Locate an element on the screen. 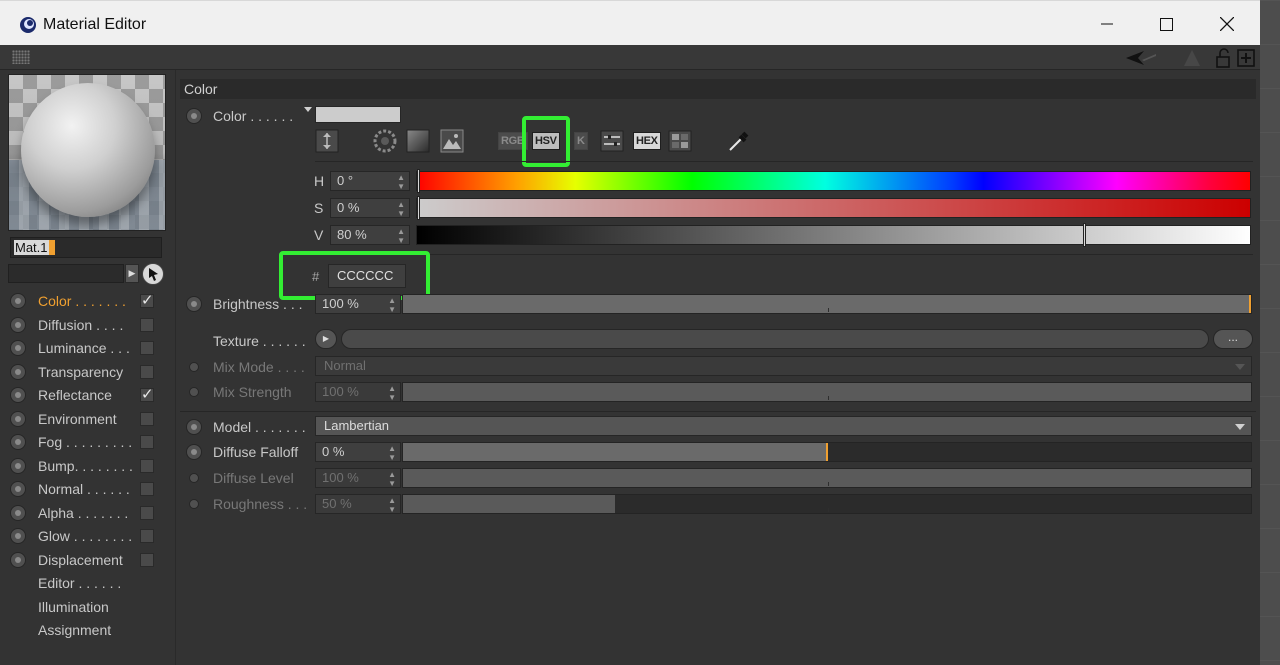 This screenshot has width=1280, height=665. maximize-button is located at coordinates (1166, 24).